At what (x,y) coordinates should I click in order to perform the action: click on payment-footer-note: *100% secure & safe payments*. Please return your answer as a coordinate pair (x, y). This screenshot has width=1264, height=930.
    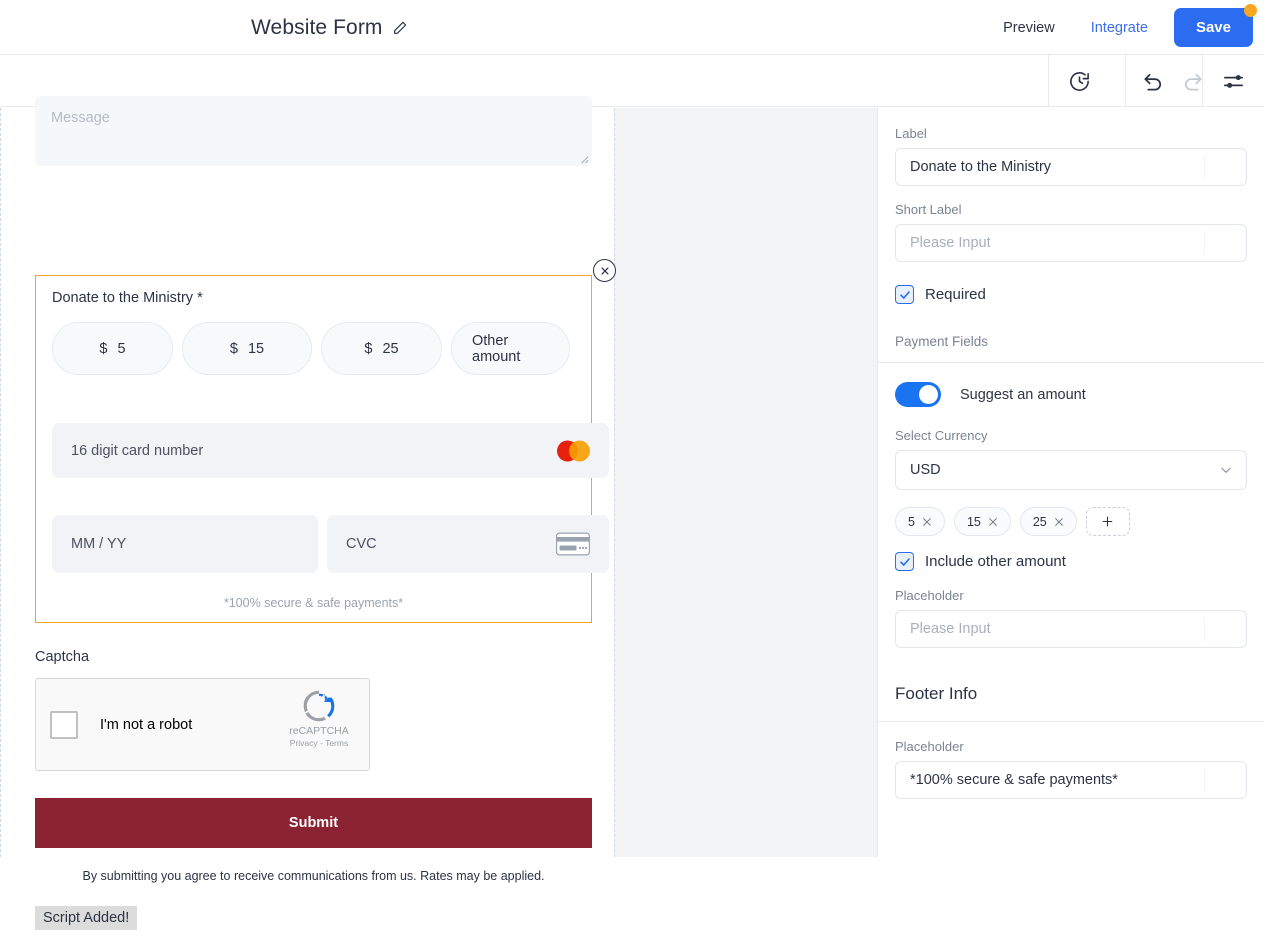
    Looking at the image, I should click on (313, 603).